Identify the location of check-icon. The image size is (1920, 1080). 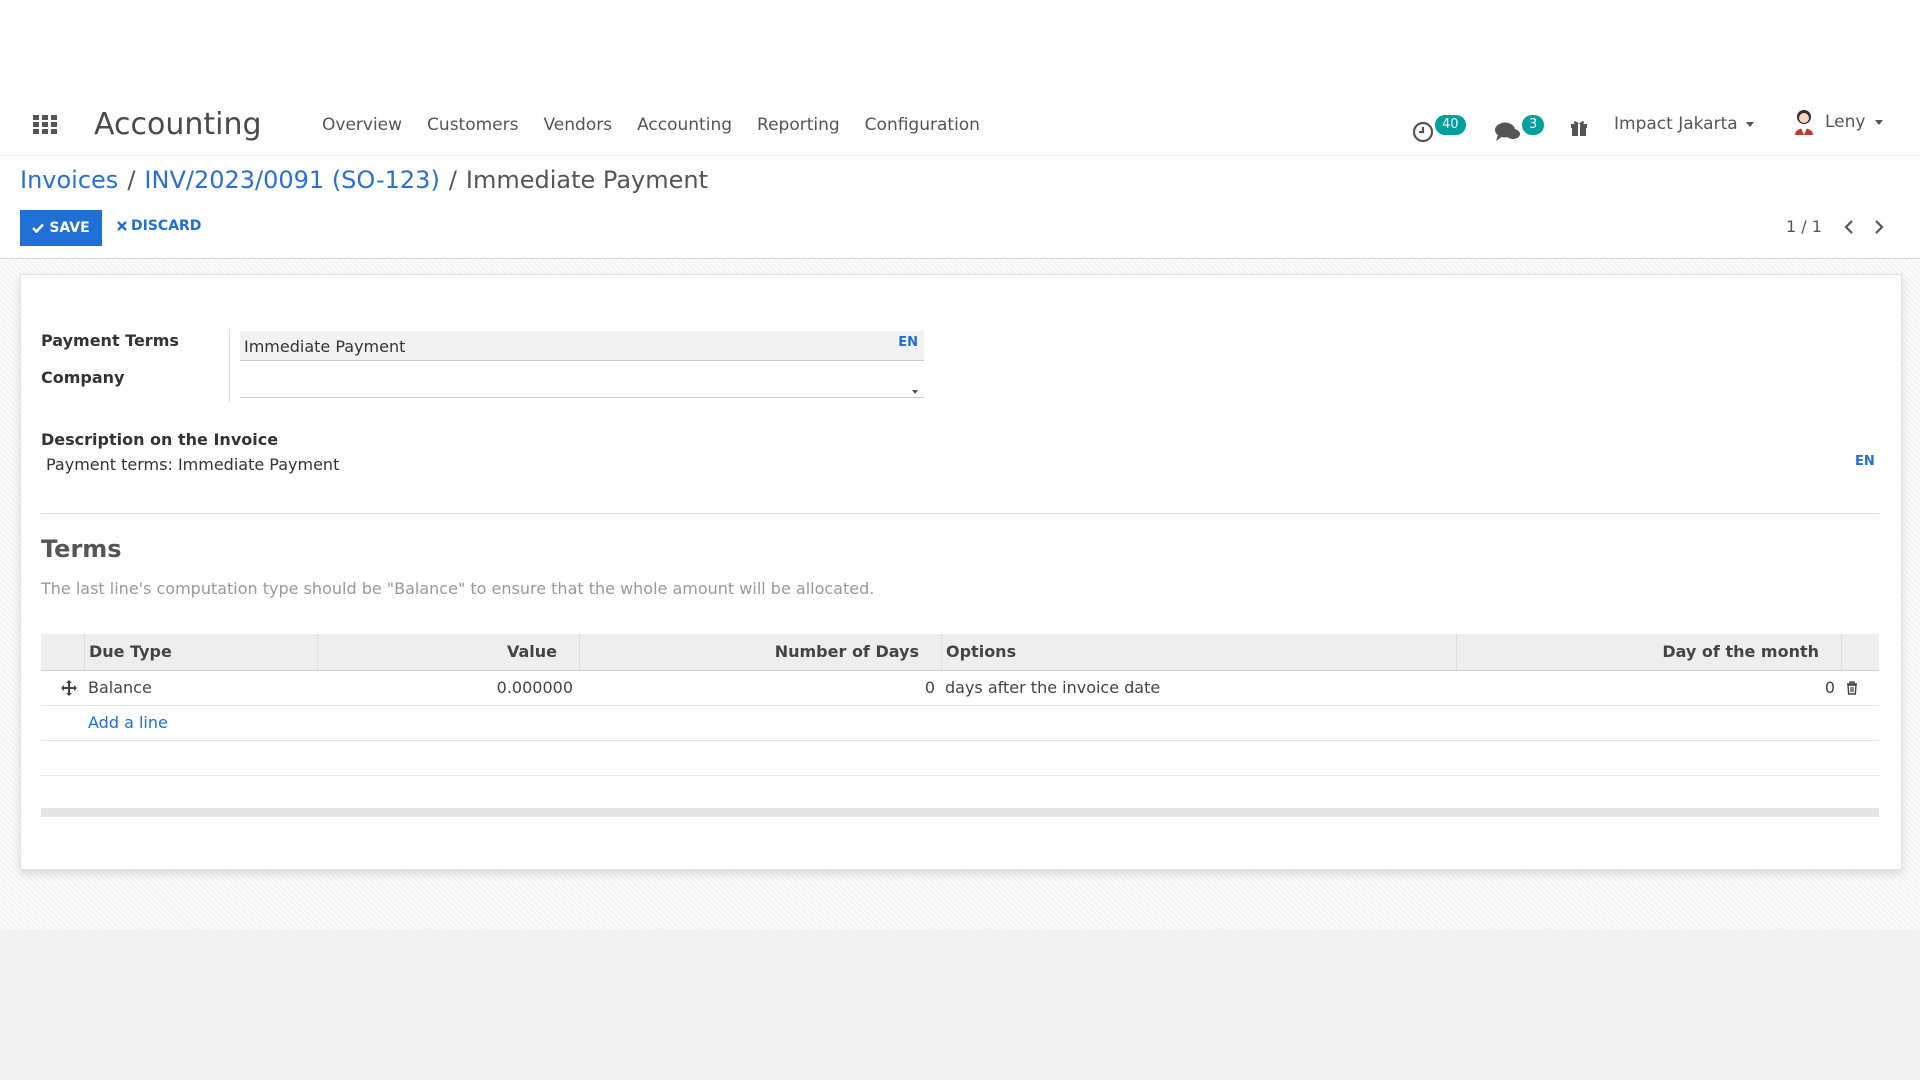
(38, 228).